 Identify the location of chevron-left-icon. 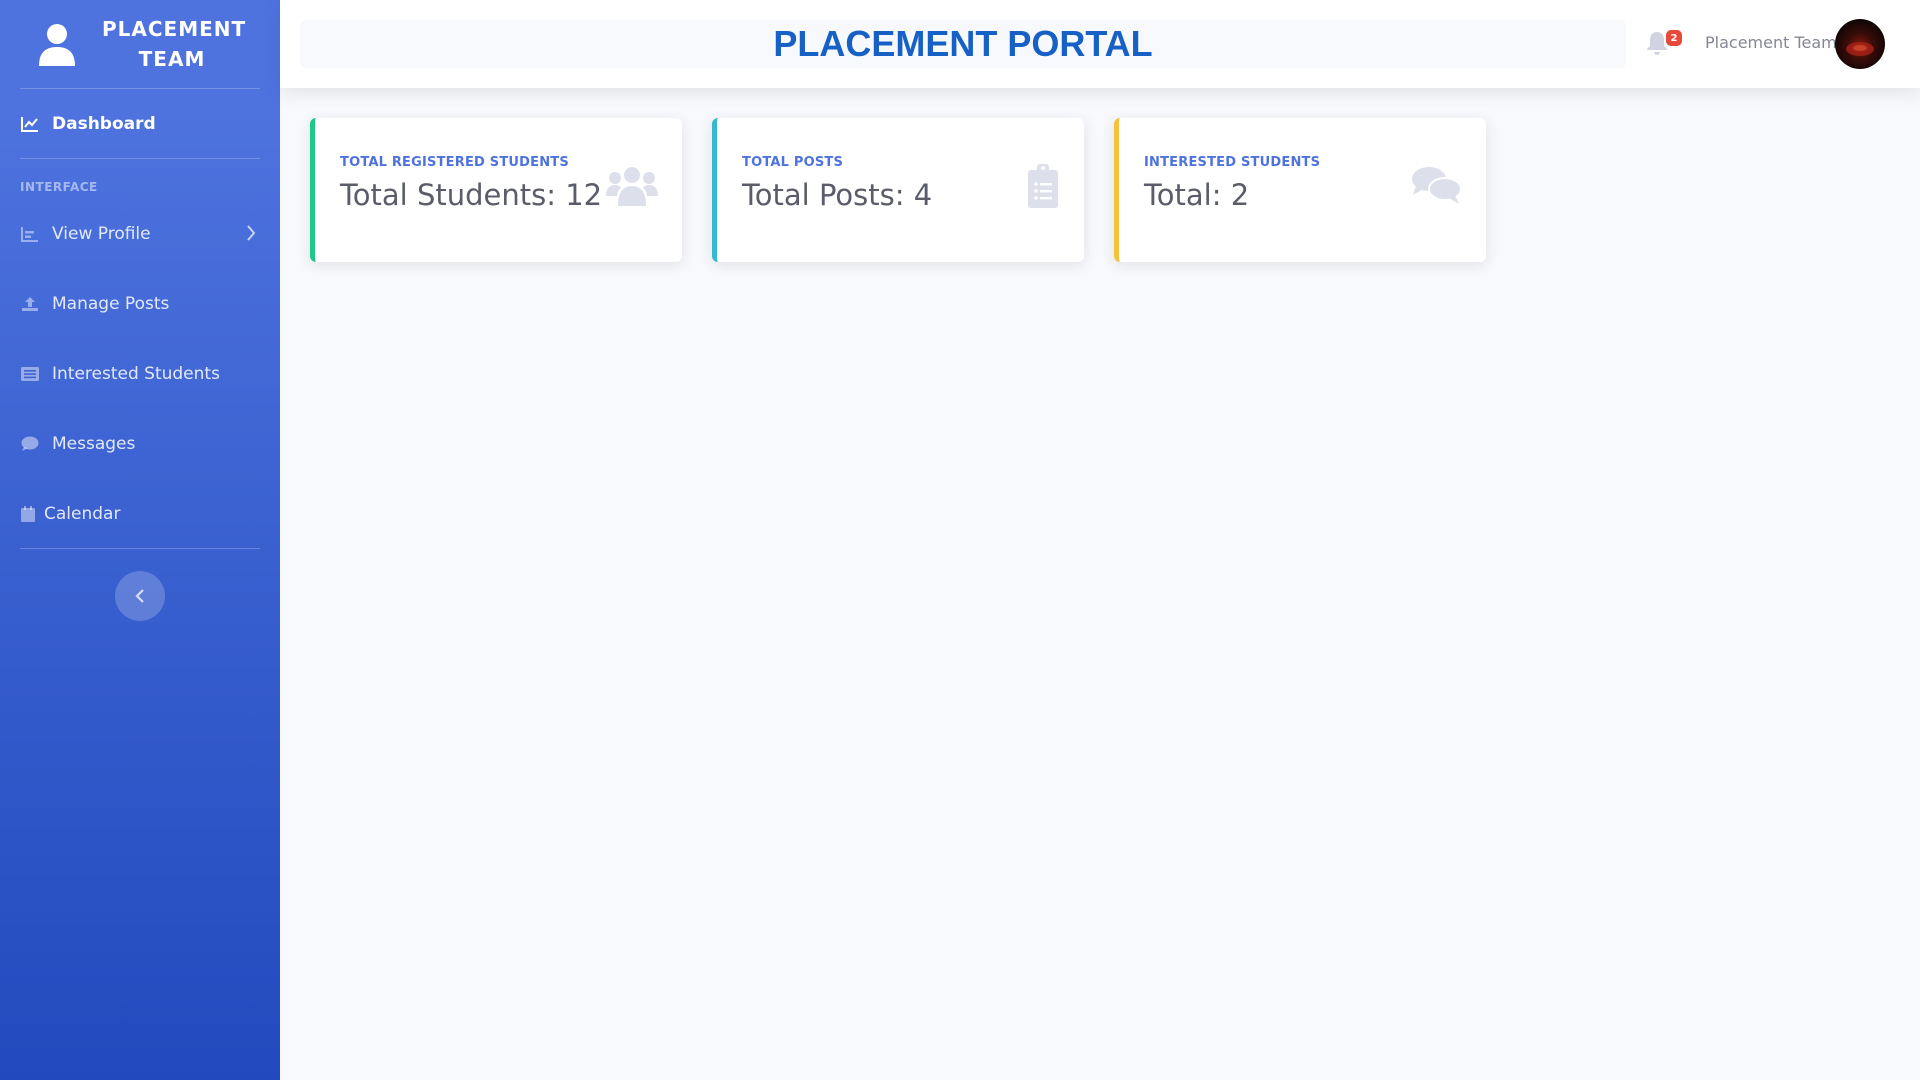
(139, 596).